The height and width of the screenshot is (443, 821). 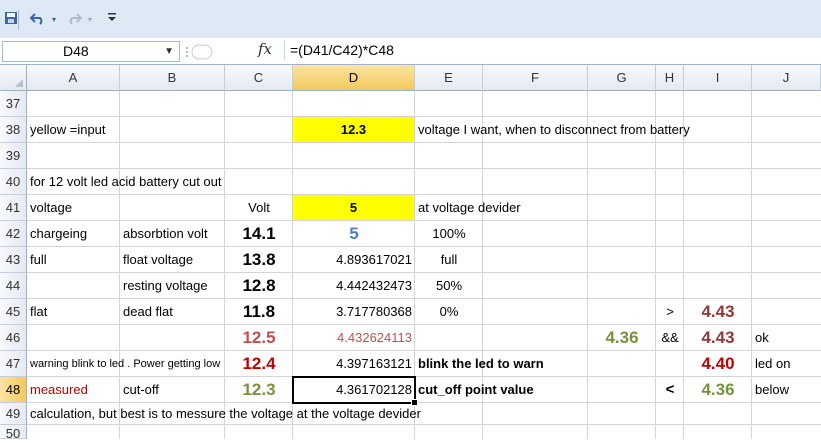 What do you see at coordinates (469, 208) in the screenshot?
I see `cell-e41: at voltage devider` at bounding box center [469, 208].